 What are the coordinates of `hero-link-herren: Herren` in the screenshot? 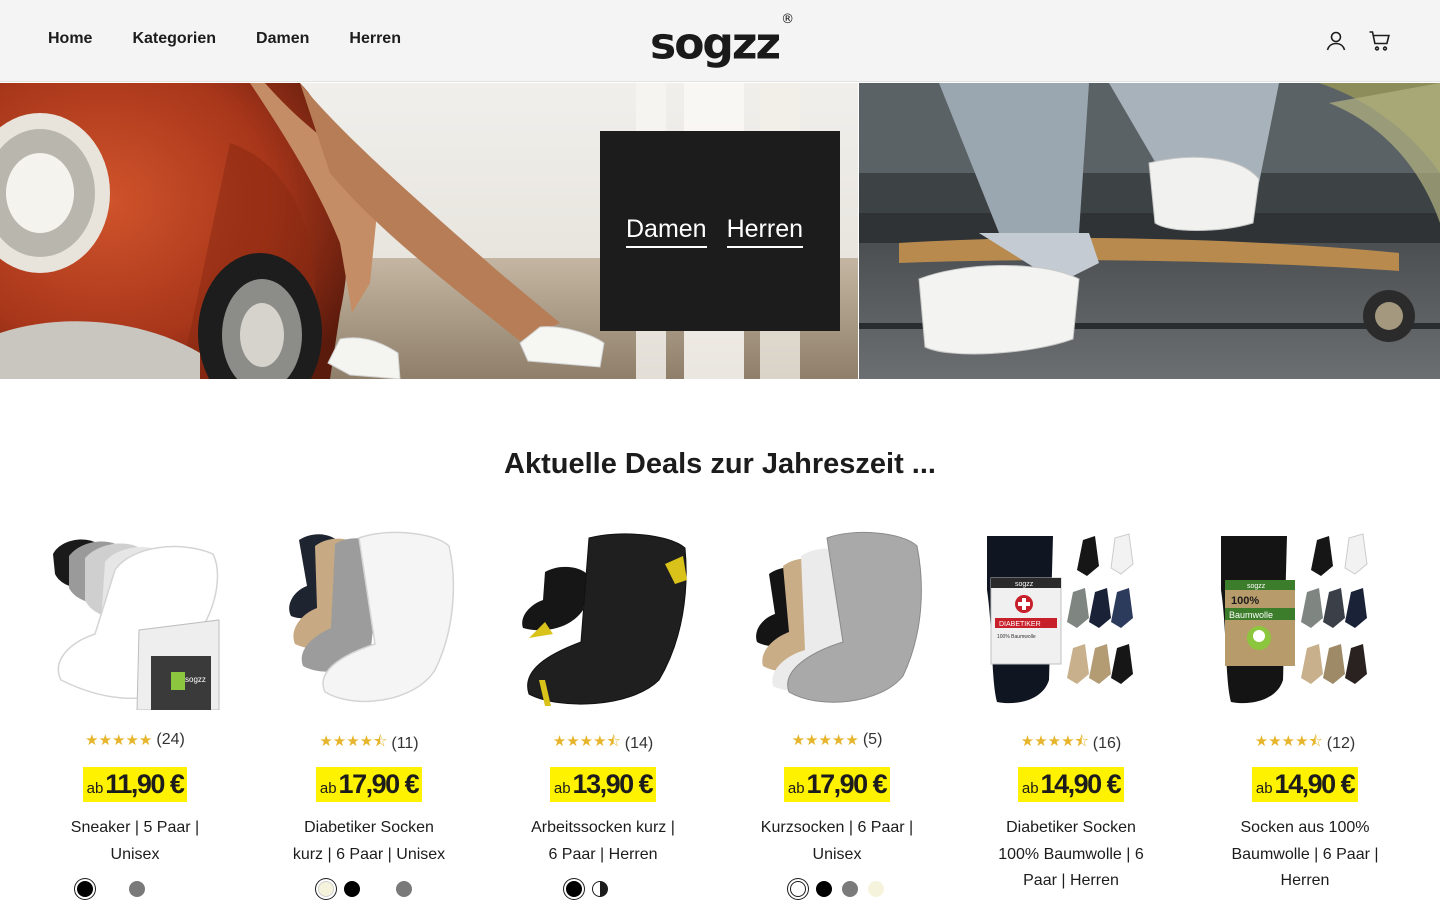 It's located at (765, 231).